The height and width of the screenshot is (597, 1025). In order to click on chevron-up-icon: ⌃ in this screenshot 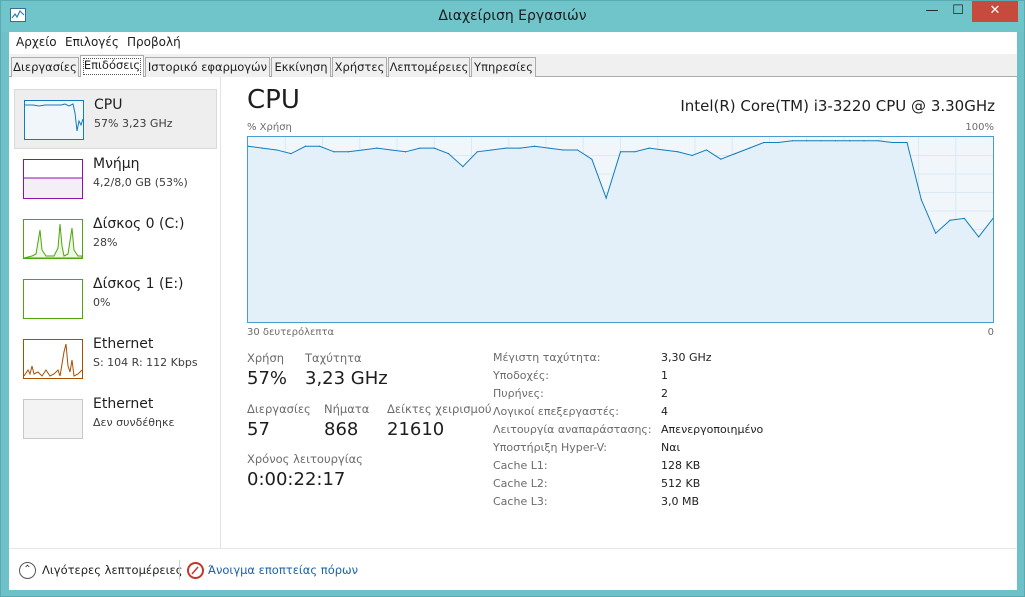, I will do `click(27, 570)`.